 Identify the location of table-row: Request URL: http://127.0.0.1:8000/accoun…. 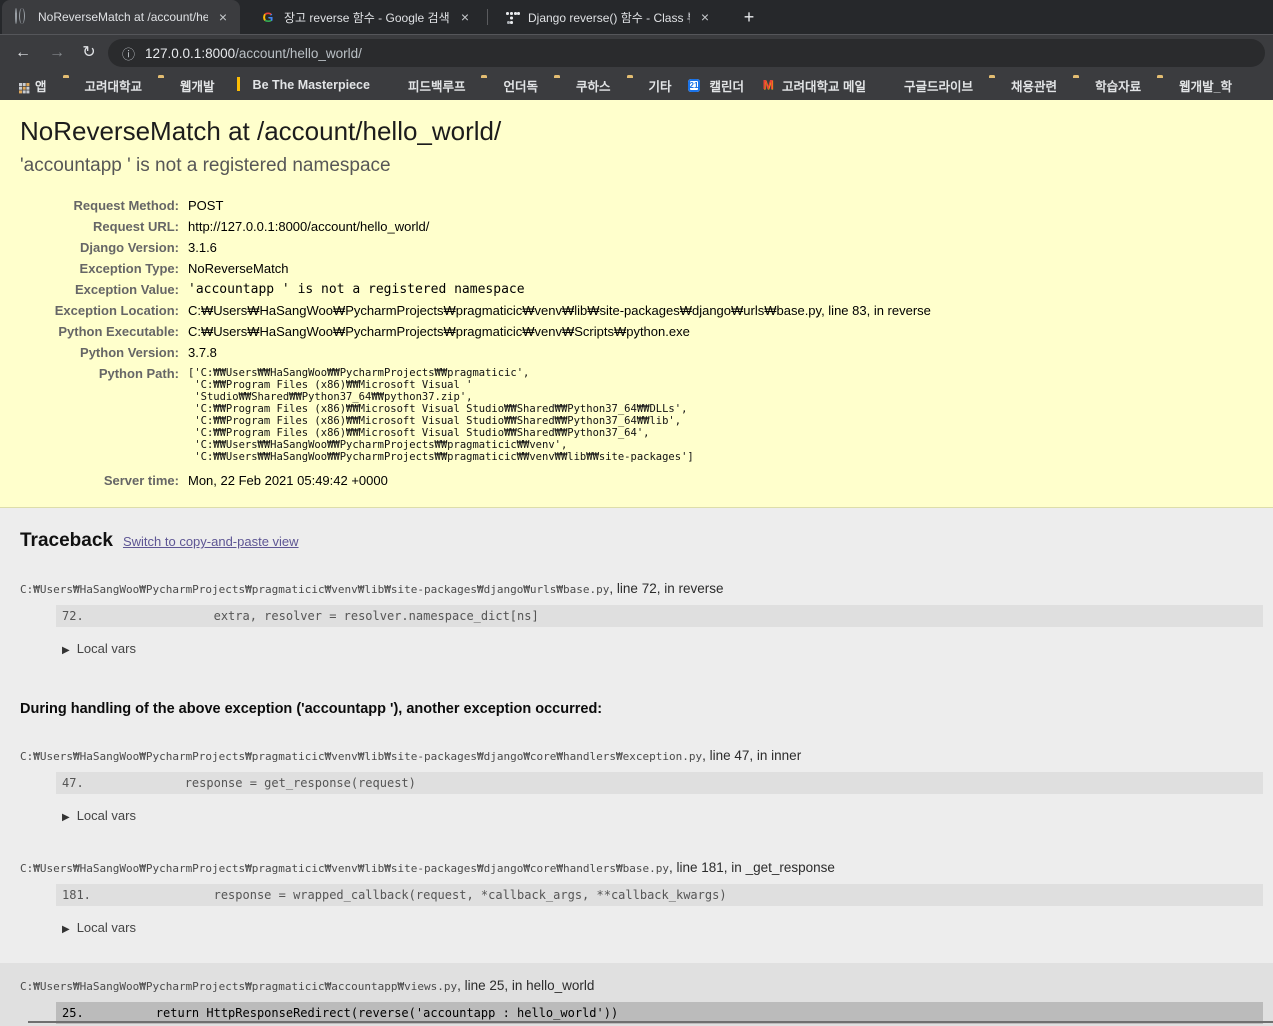
(261, 226).